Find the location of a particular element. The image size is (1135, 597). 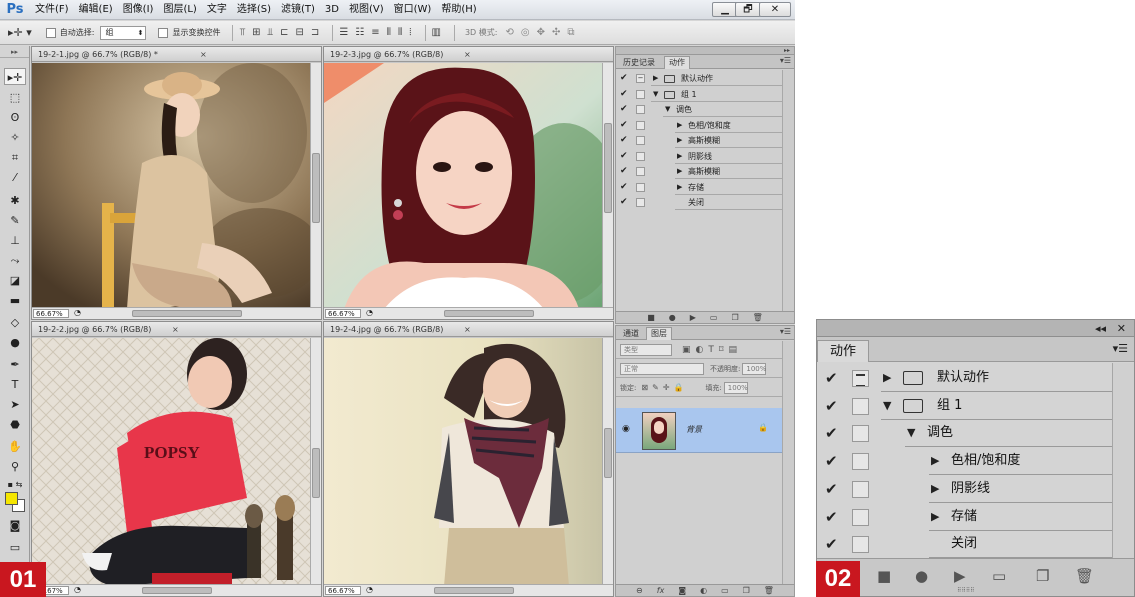

layer-kind-filter: 类型 is located at coordinates (646, 349).